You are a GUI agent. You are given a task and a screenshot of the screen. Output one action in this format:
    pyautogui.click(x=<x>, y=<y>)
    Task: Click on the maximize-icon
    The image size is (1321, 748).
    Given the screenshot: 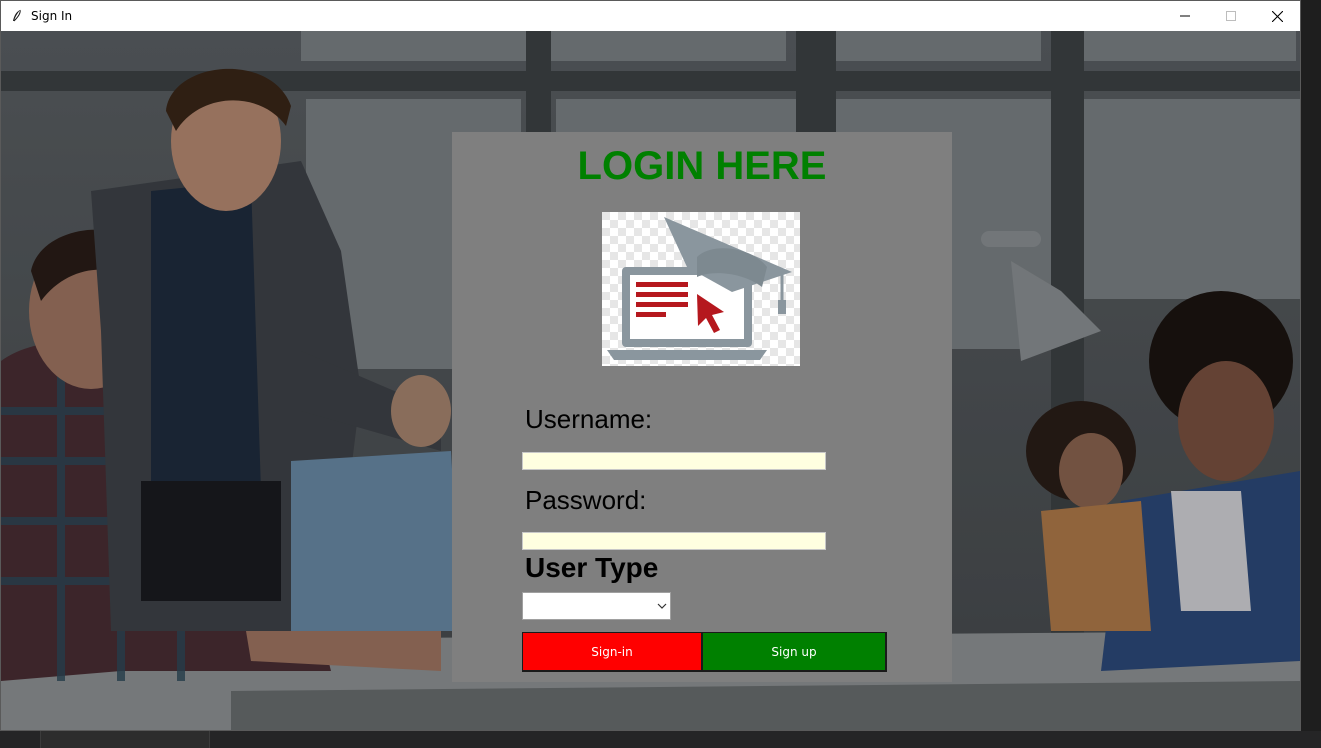 What is the action you would take?
    pyautogui.click(x=1231, y=16)
    